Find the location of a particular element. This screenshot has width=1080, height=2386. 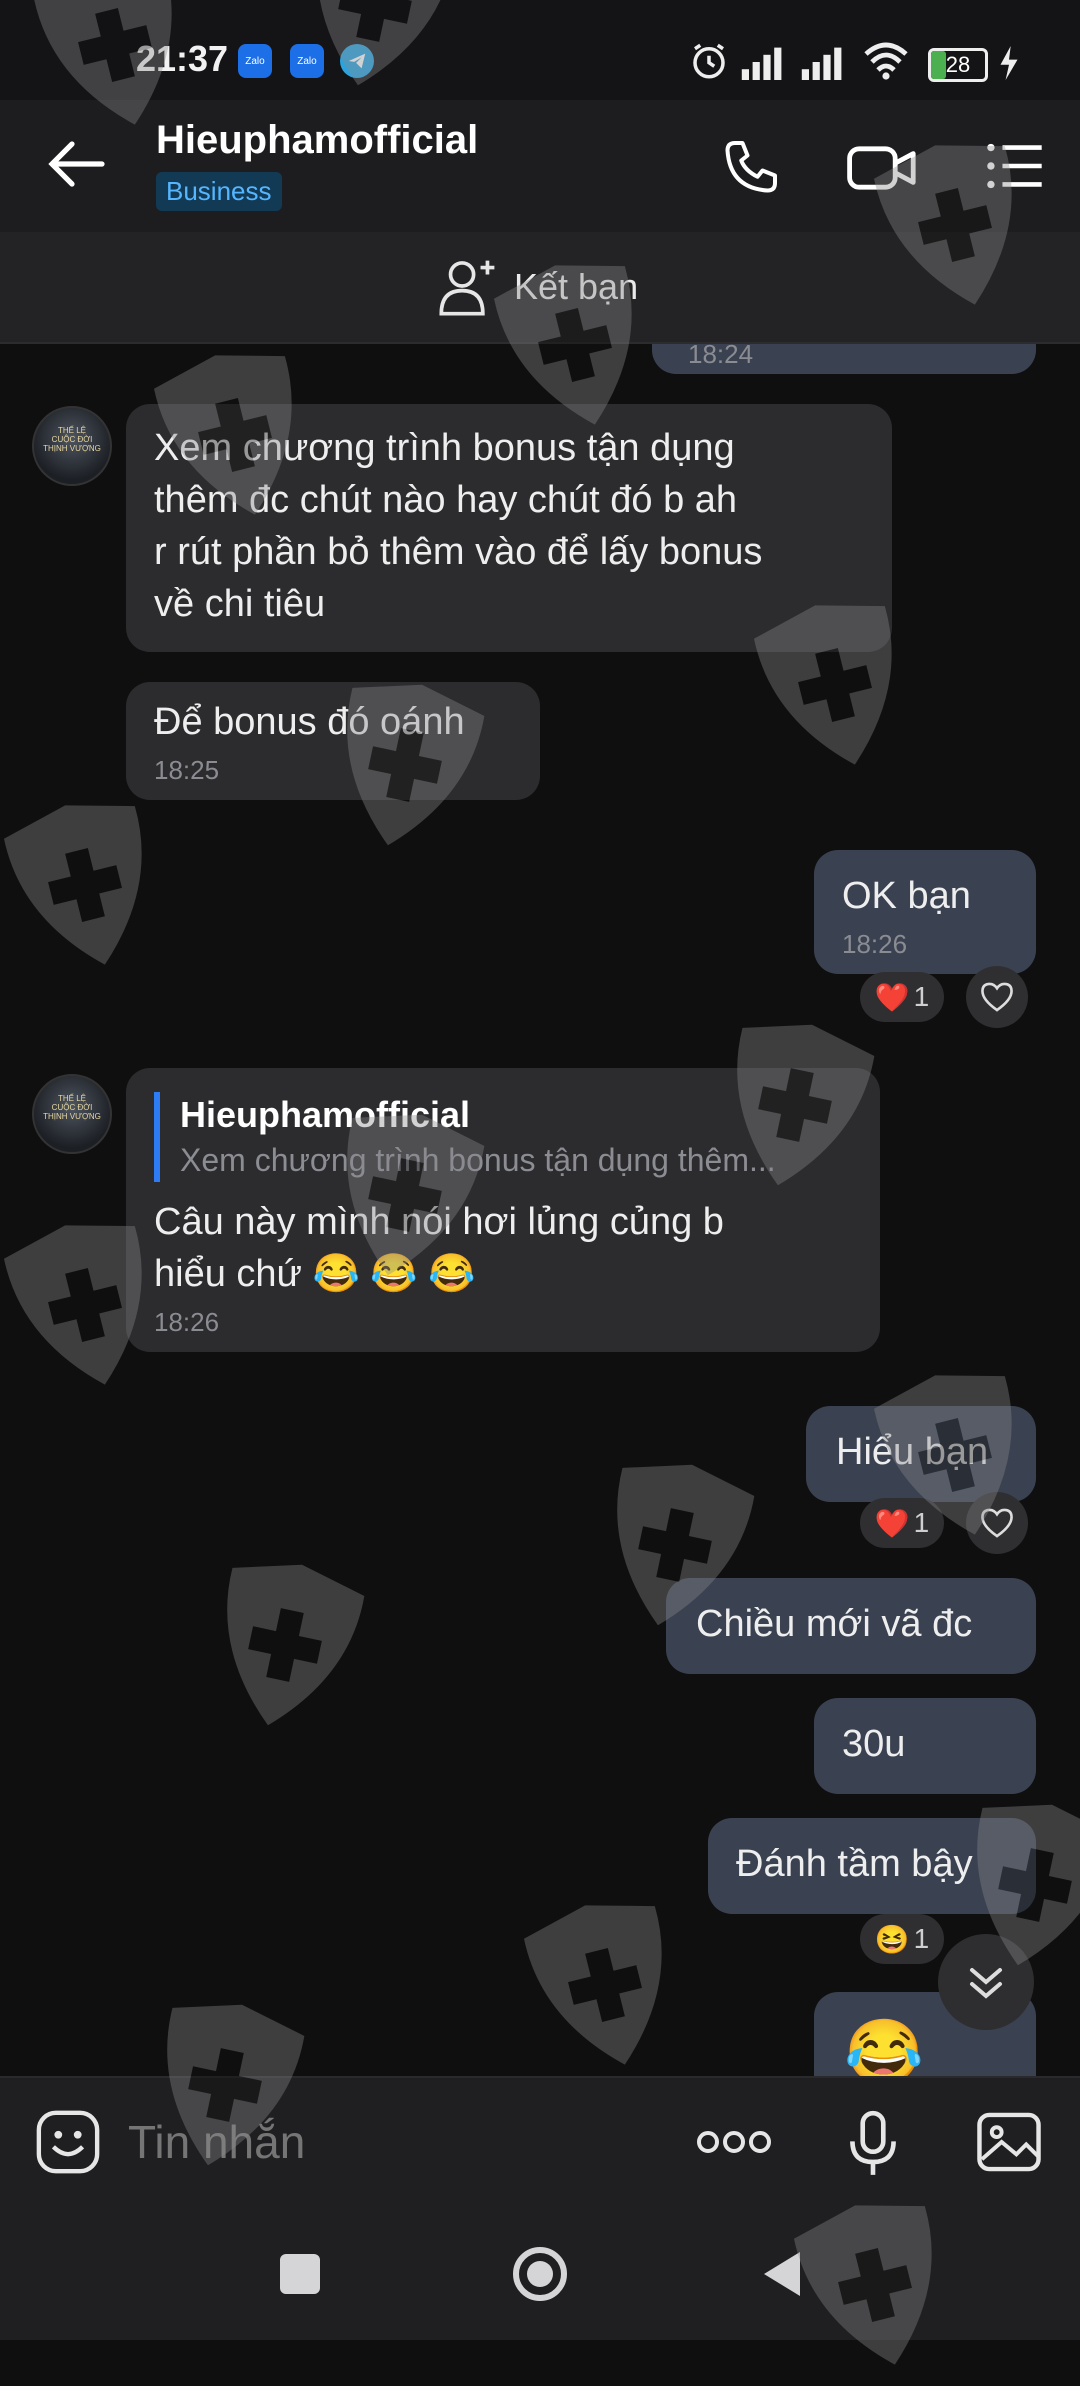

message-input is located at coordinates (388, 2142).